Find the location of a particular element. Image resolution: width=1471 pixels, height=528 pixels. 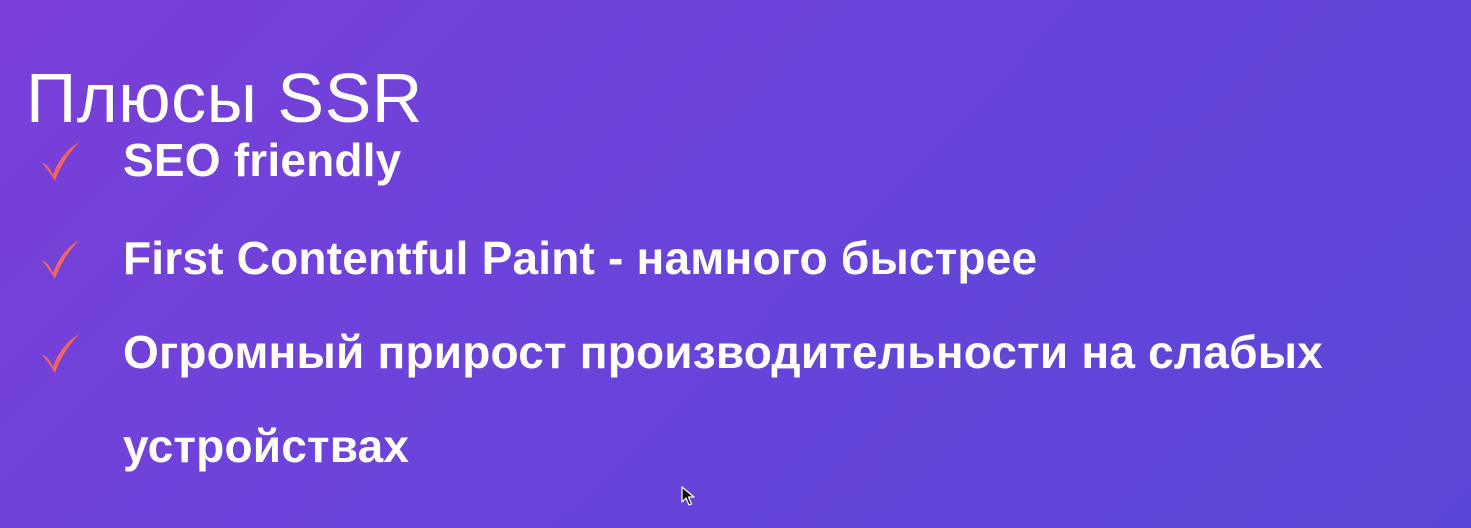

benefit-text: First Contentful Paint - намного быстрее is located at coordinates (580, 258).